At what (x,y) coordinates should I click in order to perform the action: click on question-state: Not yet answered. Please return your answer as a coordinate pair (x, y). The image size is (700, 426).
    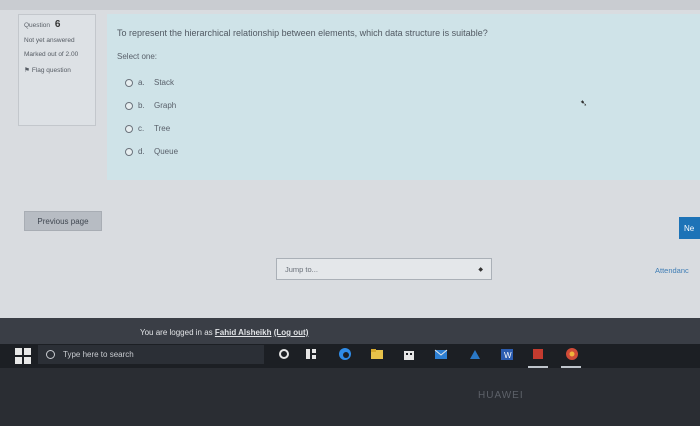
    Looking at the image, I should click on (49, 40).